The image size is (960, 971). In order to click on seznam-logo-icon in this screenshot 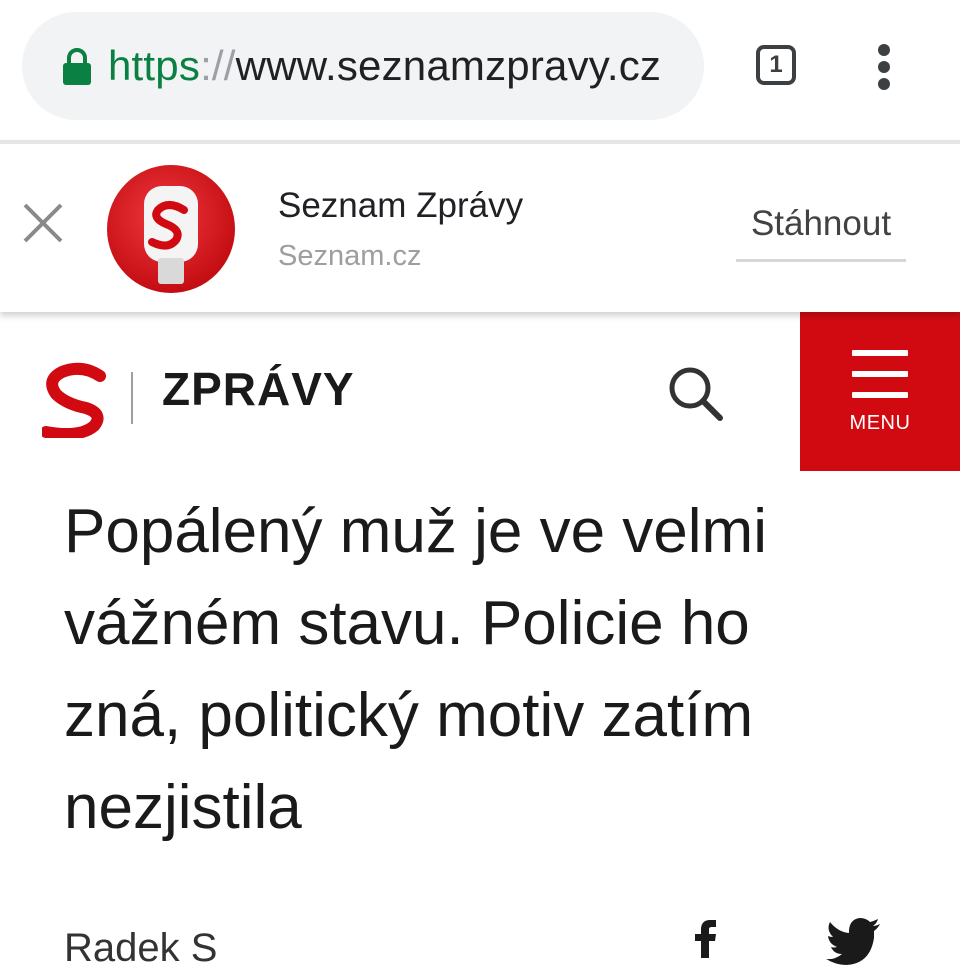, I will do `click(75, 400)`.